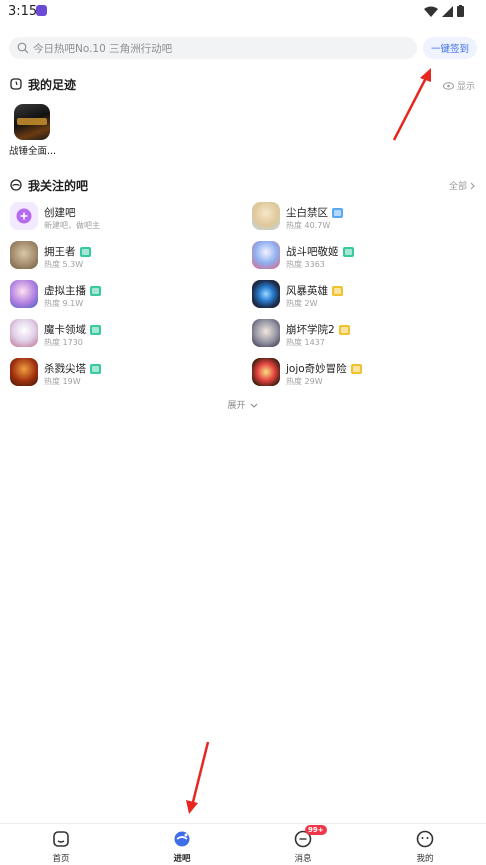 The width and height of the screenshot is (486, 865). I want to click on bottom-navigation: 首页 进吧 99+ 消息 我的, so click(243, 844).